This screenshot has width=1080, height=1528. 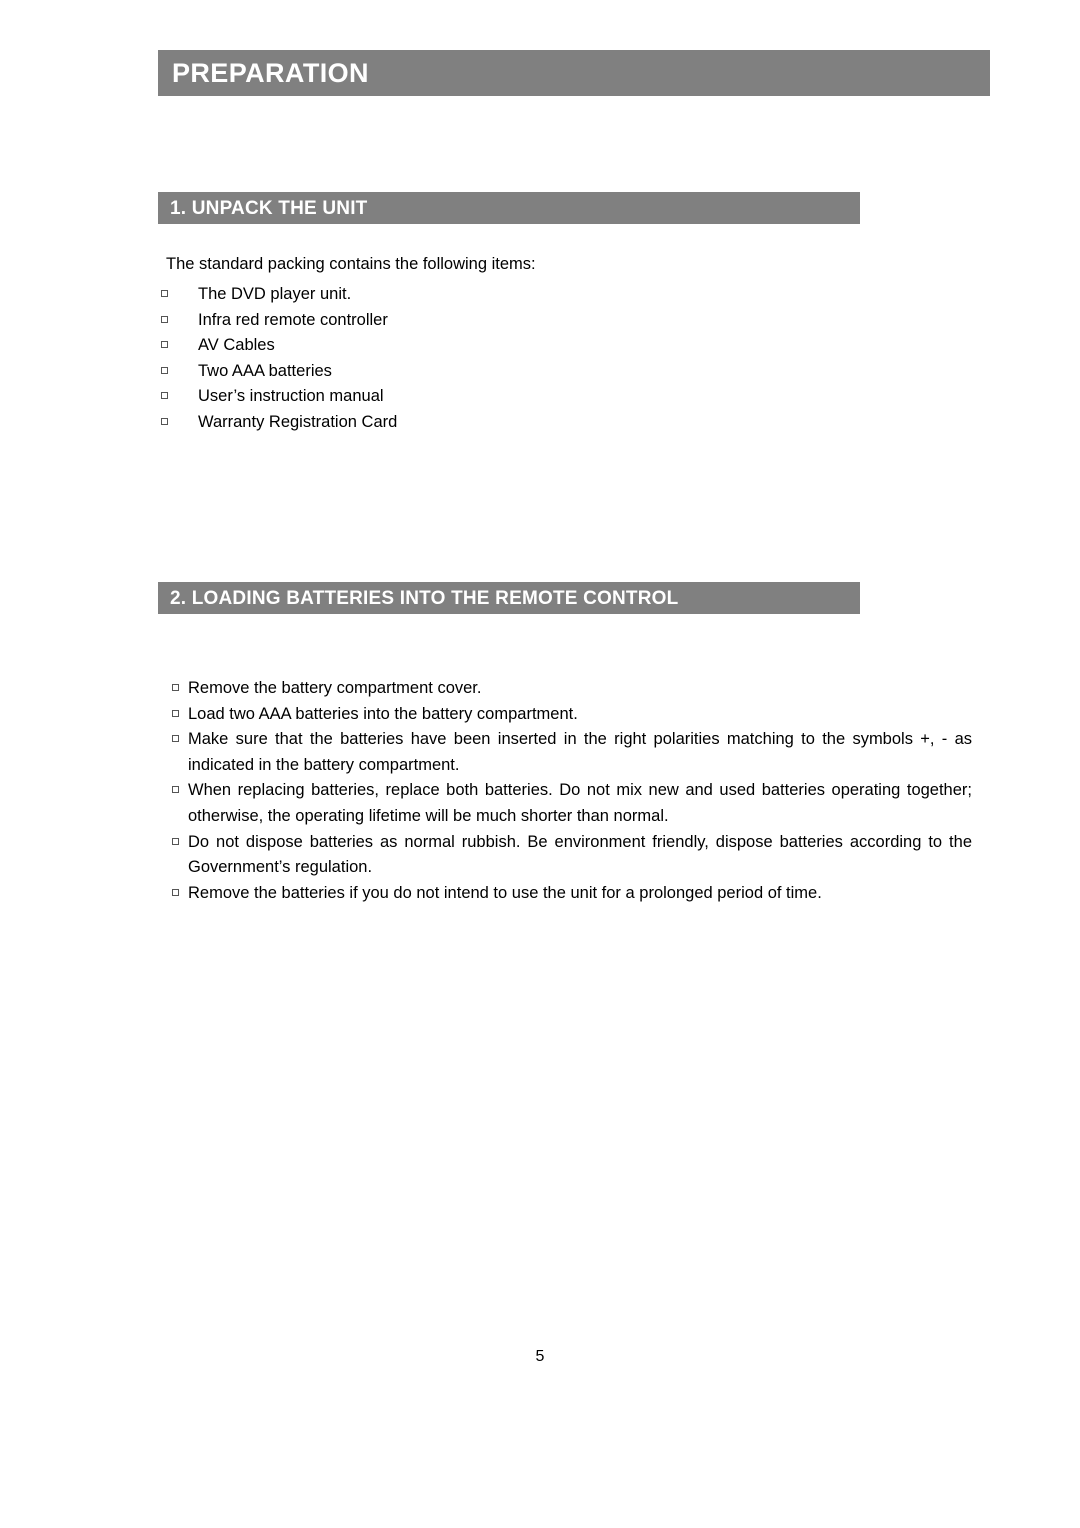 I want to click on chapter-title: PREPARATION, so click(x=270, y=72).